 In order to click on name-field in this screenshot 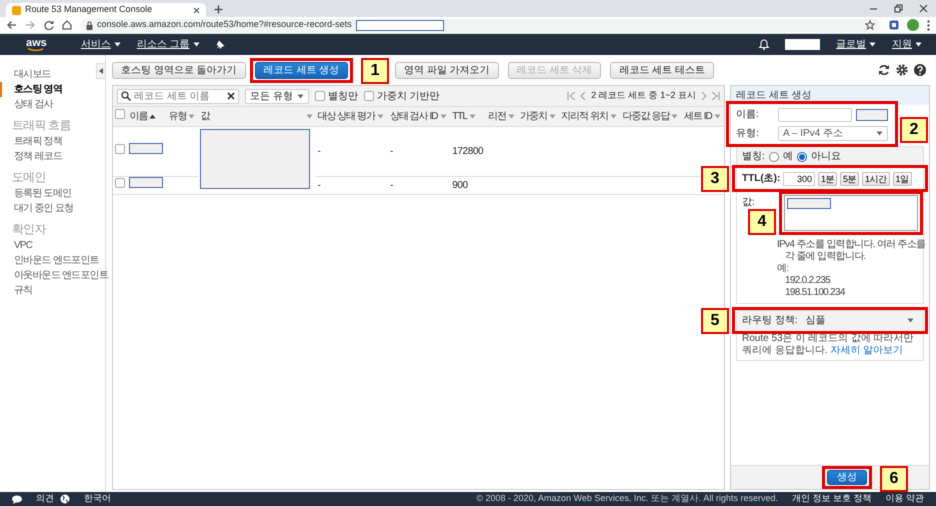, I will do `click(815, 115)`.